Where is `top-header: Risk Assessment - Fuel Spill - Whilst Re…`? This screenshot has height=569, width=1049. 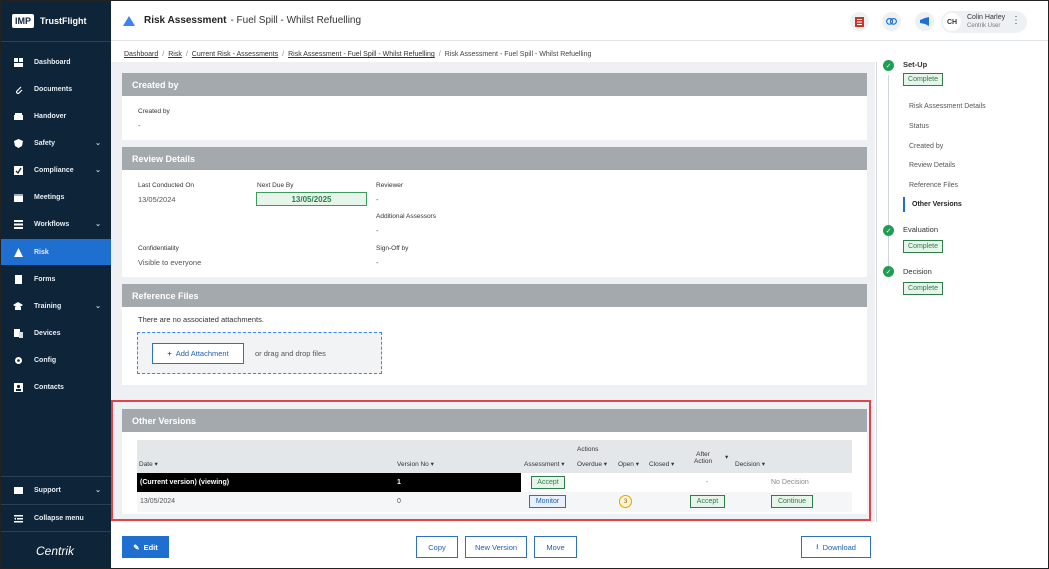 top-header: Risk Assessment - Fuel Spill - Whilst Re… is located at coordinates (579, 21).